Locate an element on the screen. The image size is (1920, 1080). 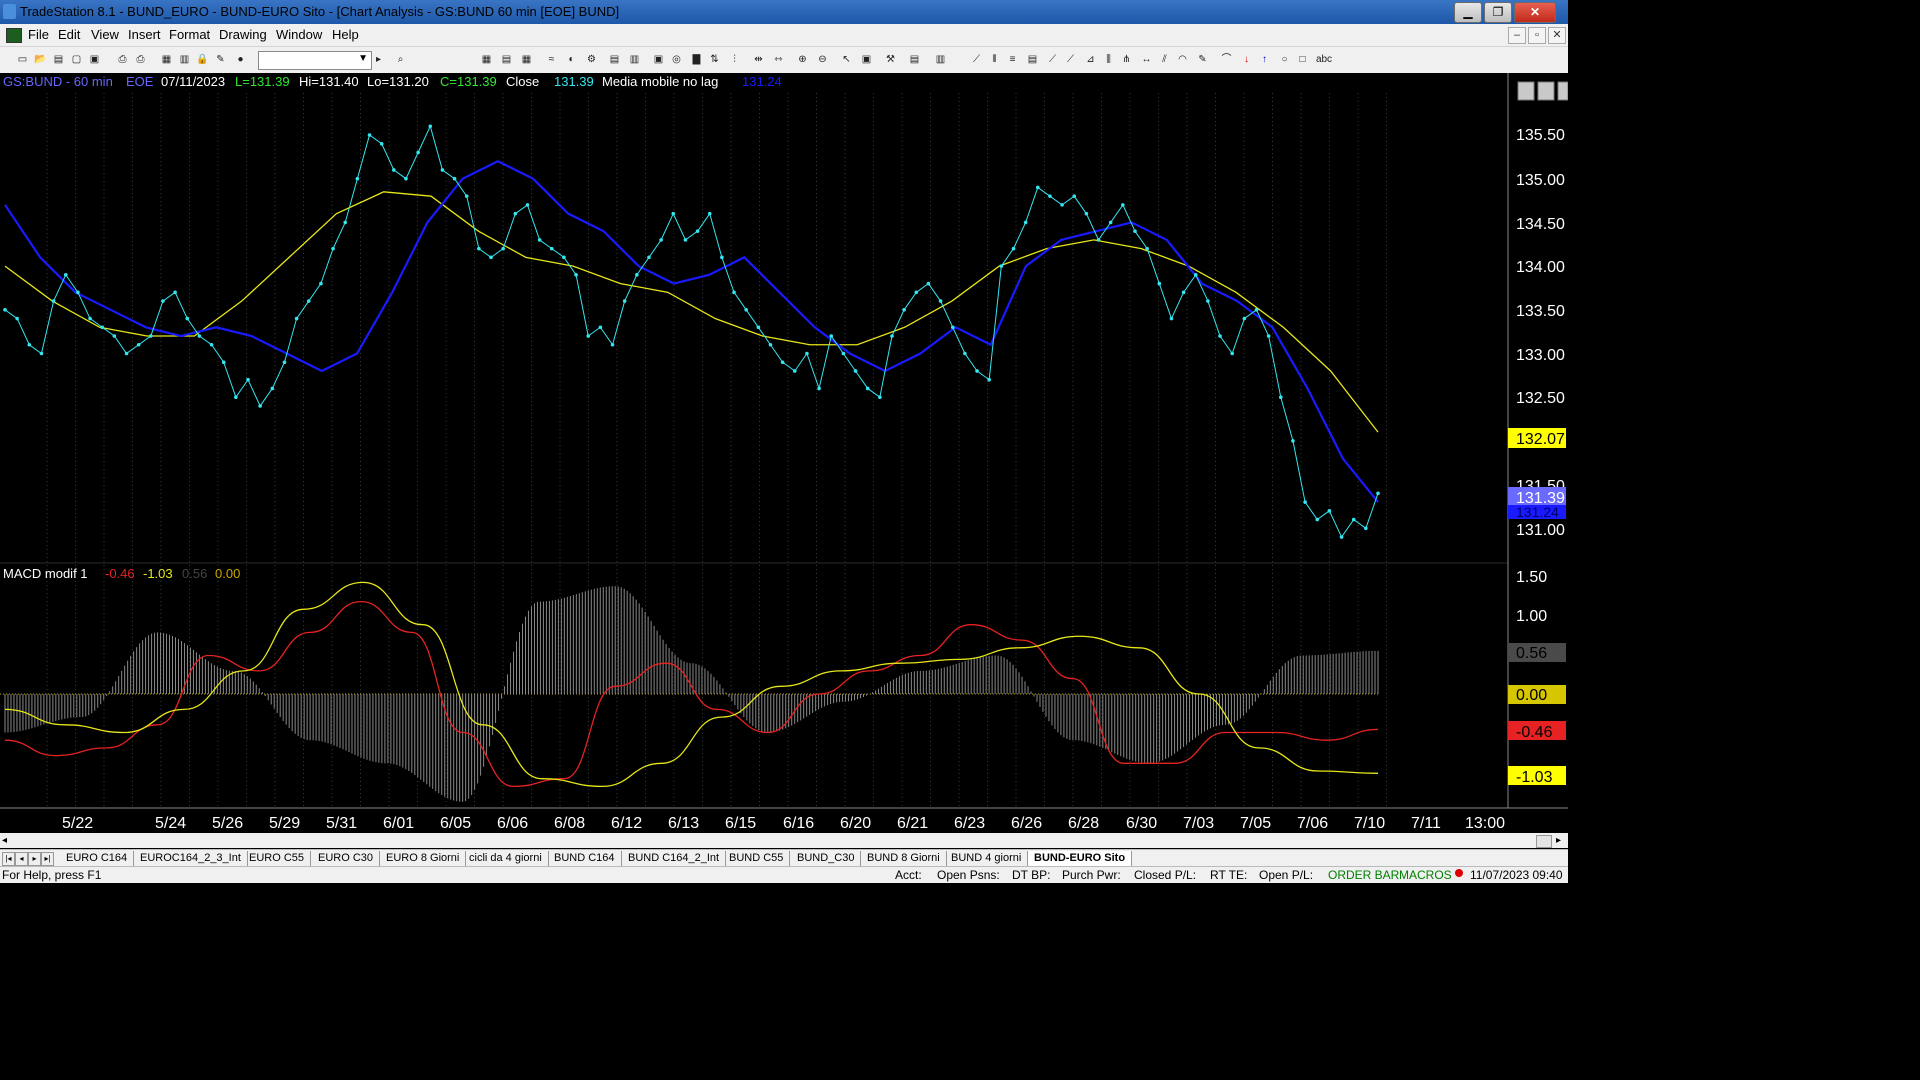
indicator-icon: ⚒ is located at coordinates (890, 59).